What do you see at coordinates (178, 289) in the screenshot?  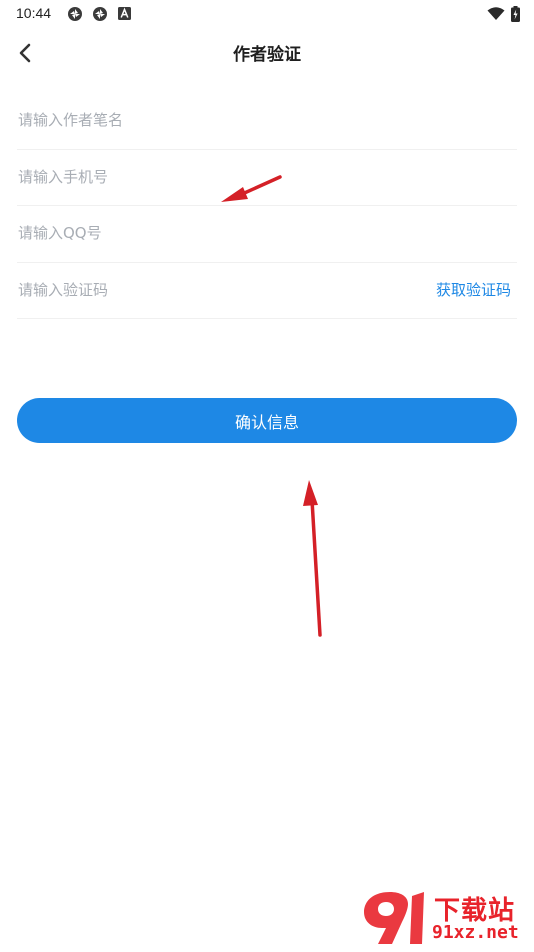 I see `verification-code-input` at bounding box center [178, 289].